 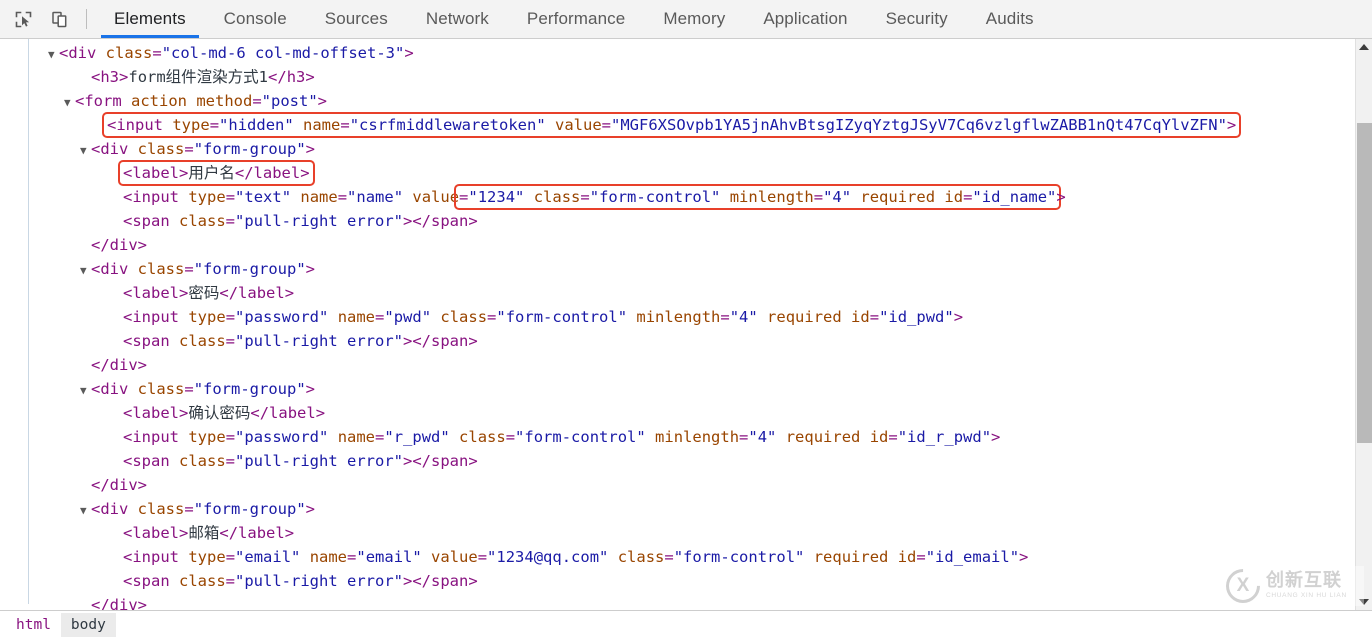 What do you see at coordinates (198, 77) in the screenshot?
I see `token-text: form组件渲染方式1` at bounding box center [198, 77].